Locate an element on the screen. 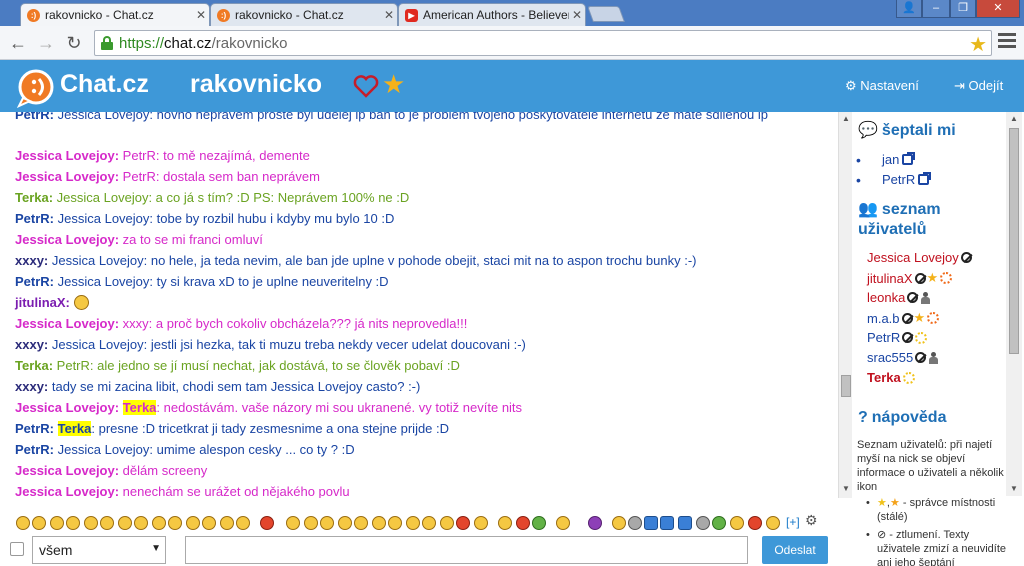 The height and width of the screenshot is (566, 1024). whisper-item-petrr: PetrR is located at coordinates (894, 180).